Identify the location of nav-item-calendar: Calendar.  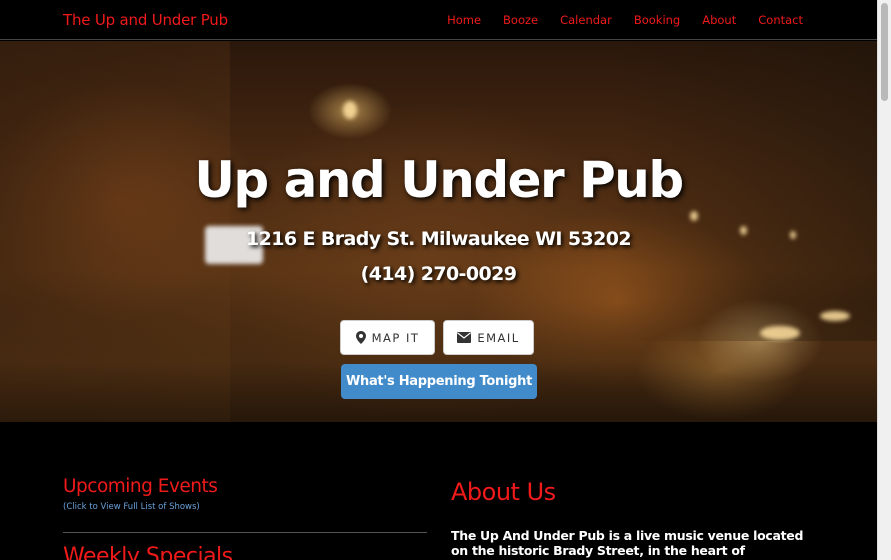
(586, 20).